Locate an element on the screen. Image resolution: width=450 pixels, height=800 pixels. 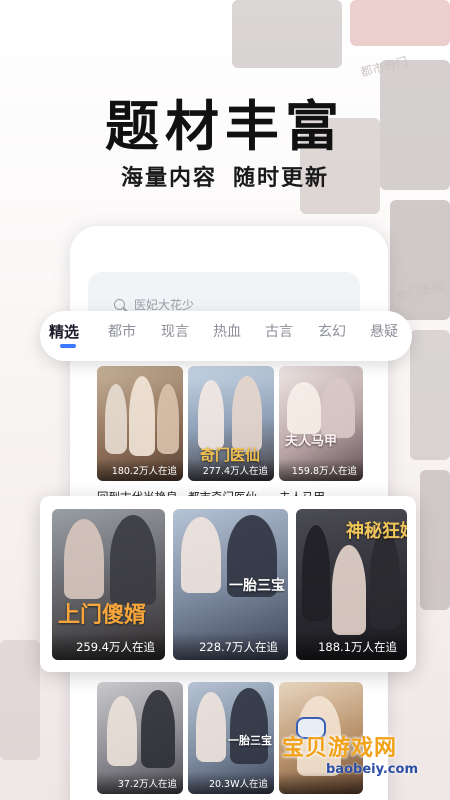
active-tab-indicator is located at coordinates (68, 346).